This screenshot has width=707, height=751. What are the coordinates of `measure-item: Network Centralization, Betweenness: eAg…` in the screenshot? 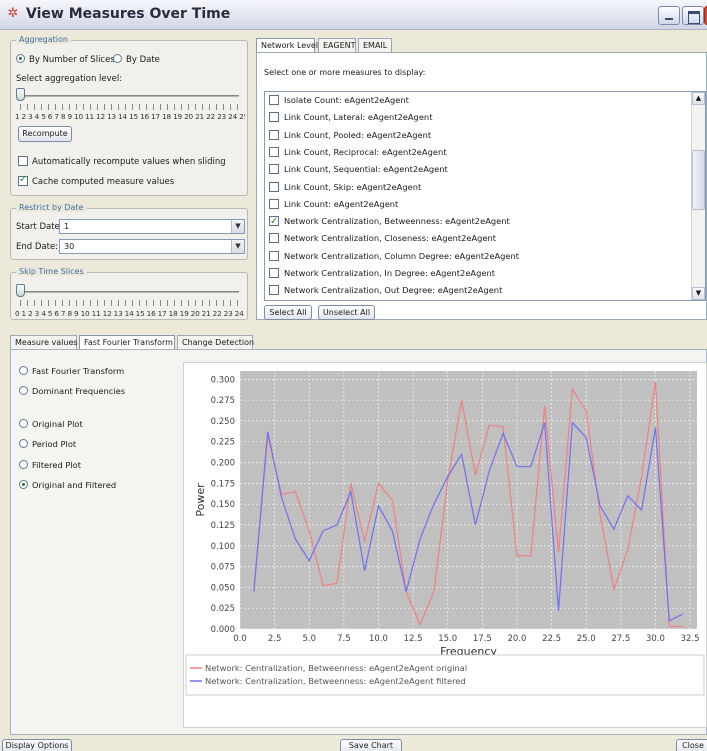 It's located at (389, 221).